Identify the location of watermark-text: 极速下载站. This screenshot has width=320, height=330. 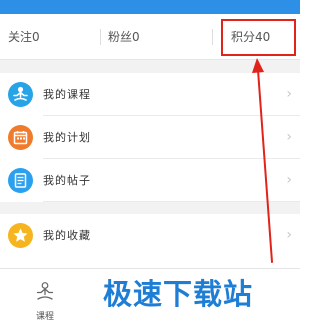
(178, 294).